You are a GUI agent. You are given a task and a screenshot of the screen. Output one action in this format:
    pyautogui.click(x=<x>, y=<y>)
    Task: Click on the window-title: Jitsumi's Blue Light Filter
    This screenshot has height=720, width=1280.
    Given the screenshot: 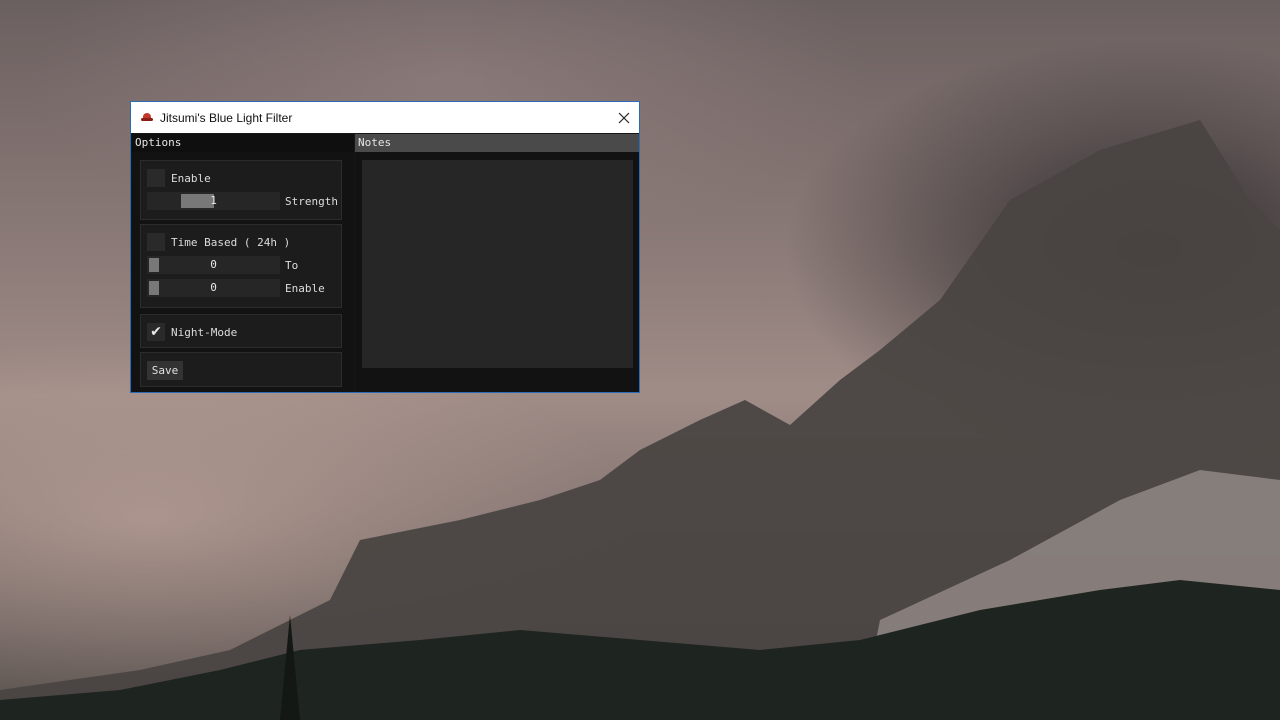 What is the action you would take?
    pyautogui.click(x=226, y=117)
    